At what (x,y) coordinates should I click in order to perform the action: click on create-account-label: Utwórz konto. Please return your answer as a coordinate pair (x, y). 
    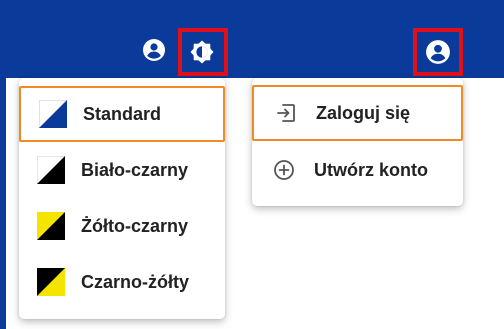
    Looking at the image, I should click on (371, 169).